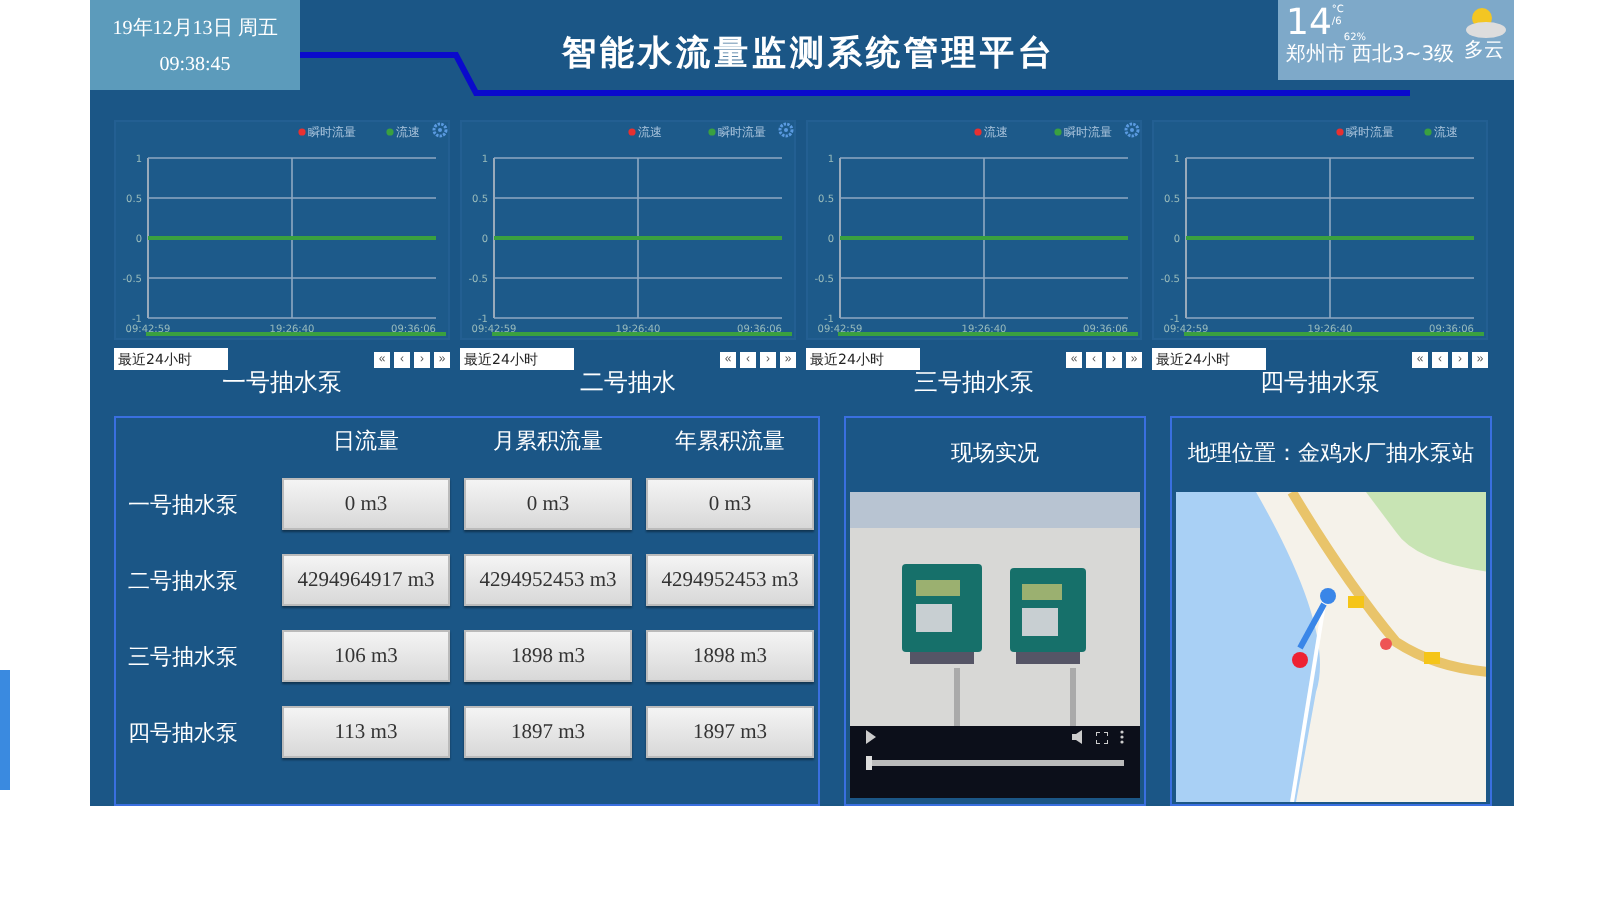  I want to click on volume-icon, so click(1078, 737).